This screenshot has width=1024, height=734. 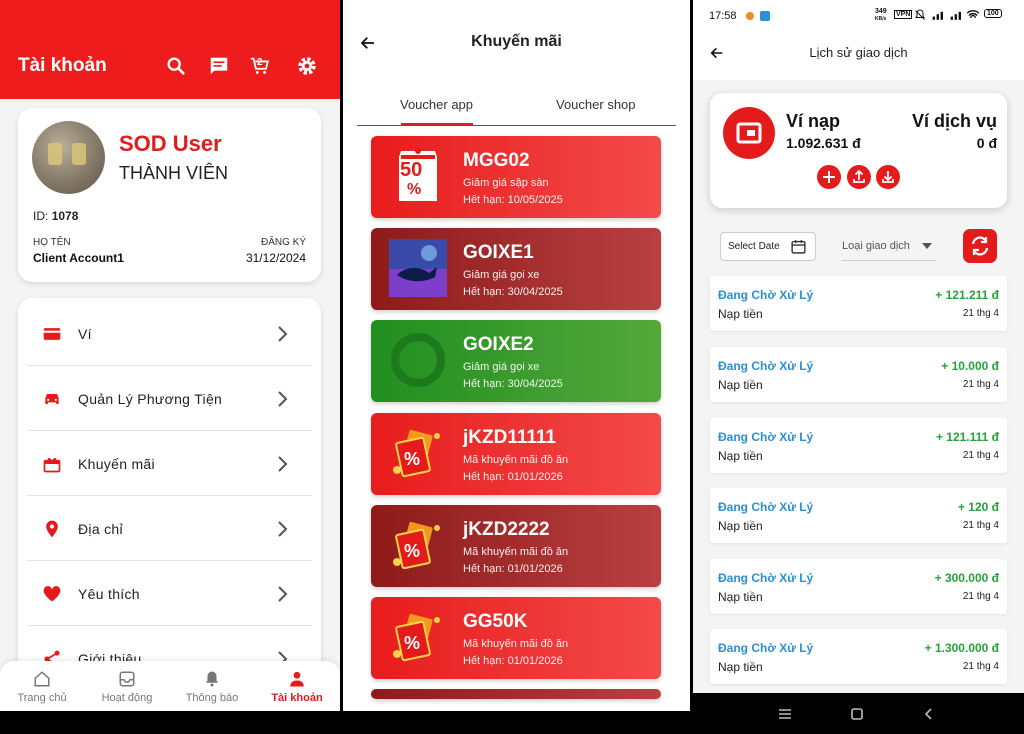 I want to click on transaction-amount: + 120 đ, so click(x=978, y=507).